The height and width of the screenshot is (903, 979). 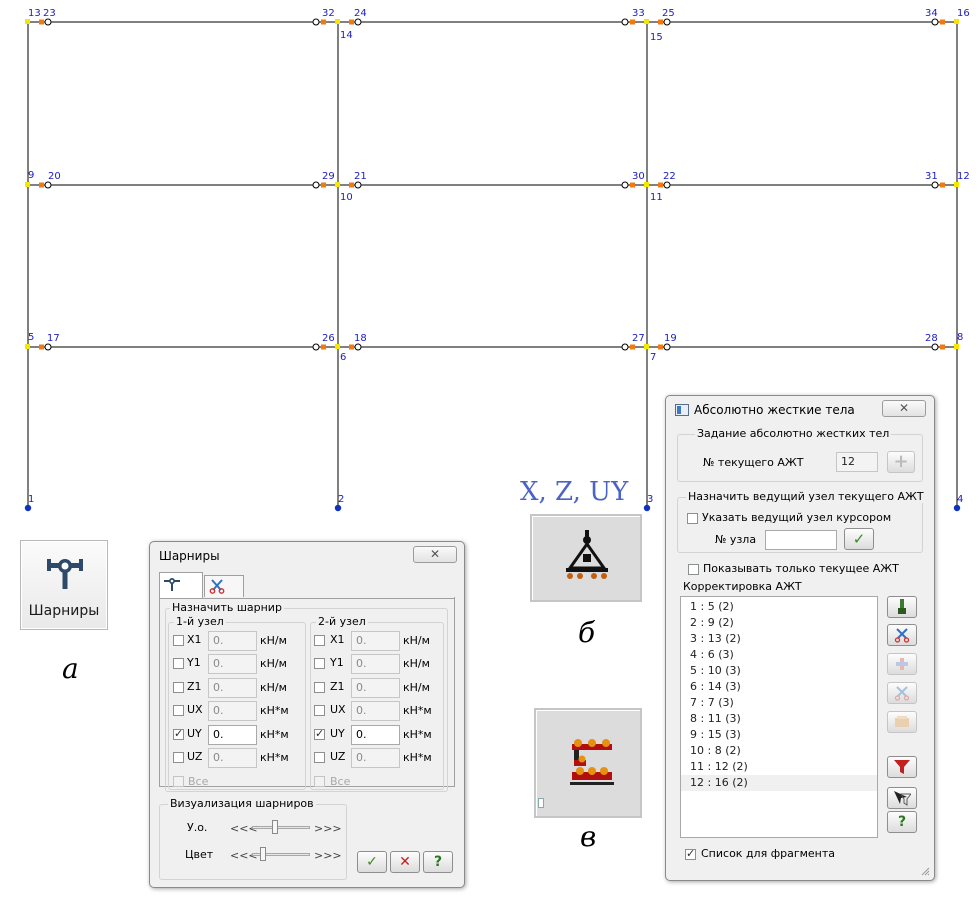 What do you see at coordinates (801, 540) in the screenshot?
I see `node-number-field` at bounding box center [801, 540].